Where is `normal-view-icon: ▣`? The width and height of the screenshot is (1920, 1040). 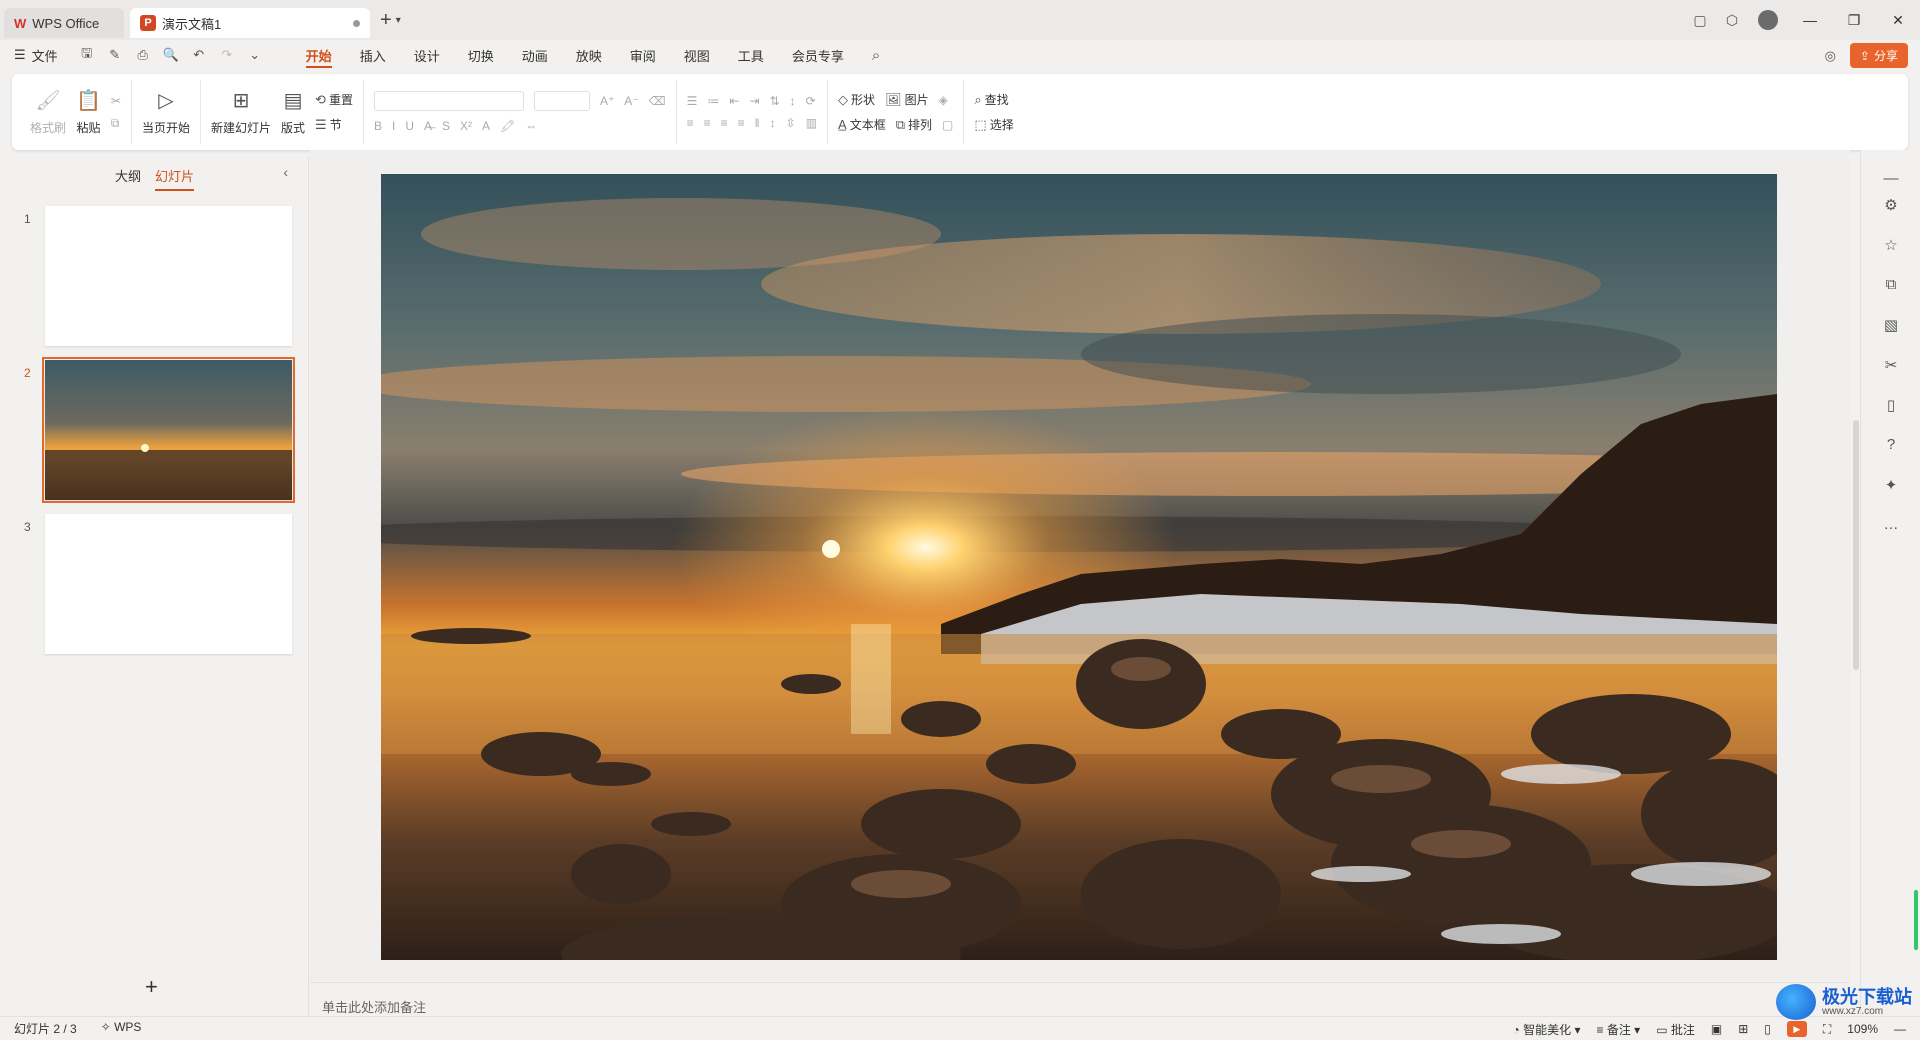 normal-view-icon: ▣ is located at coordinates (1716, 1029).